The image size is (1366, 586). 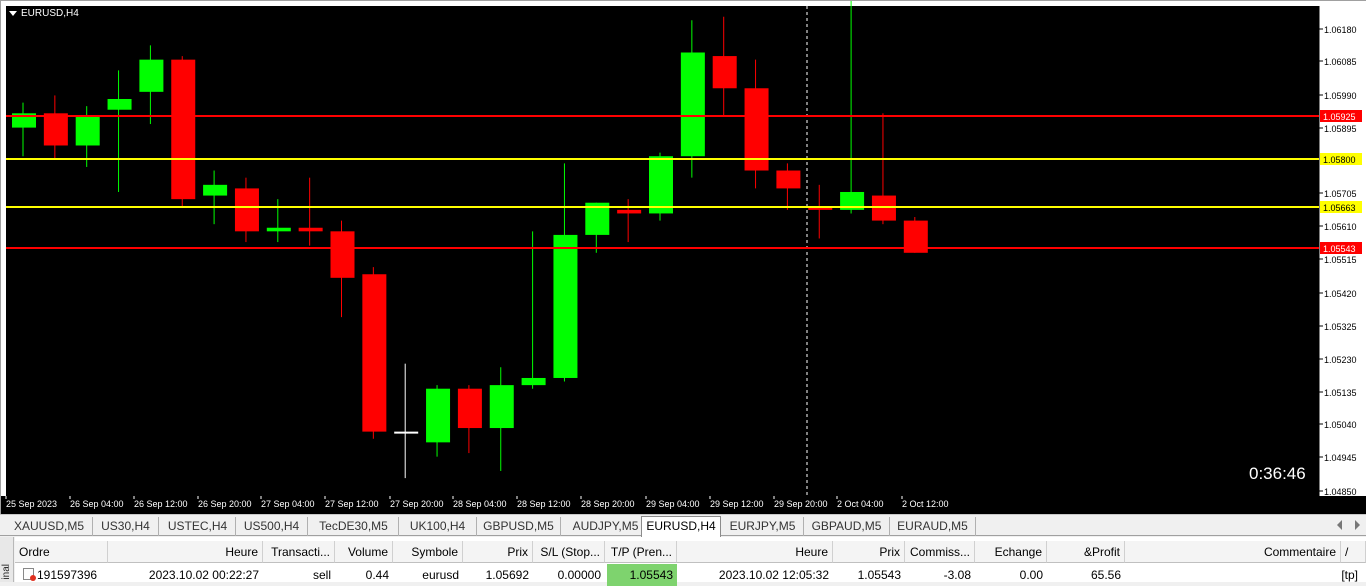 I want to click on price-tick-label: 1.04945, so click(x=1340, y=458).